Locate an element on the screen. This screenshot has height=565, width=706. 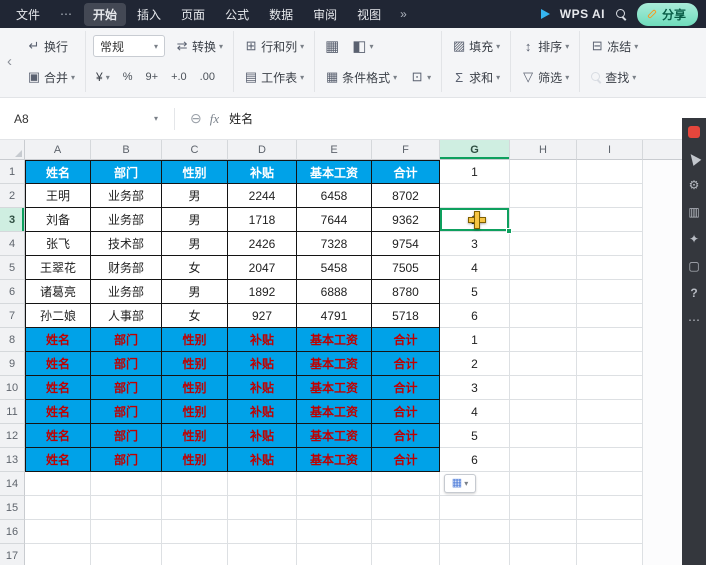
tab-data: 数据 is located at coordinates (281, 14).